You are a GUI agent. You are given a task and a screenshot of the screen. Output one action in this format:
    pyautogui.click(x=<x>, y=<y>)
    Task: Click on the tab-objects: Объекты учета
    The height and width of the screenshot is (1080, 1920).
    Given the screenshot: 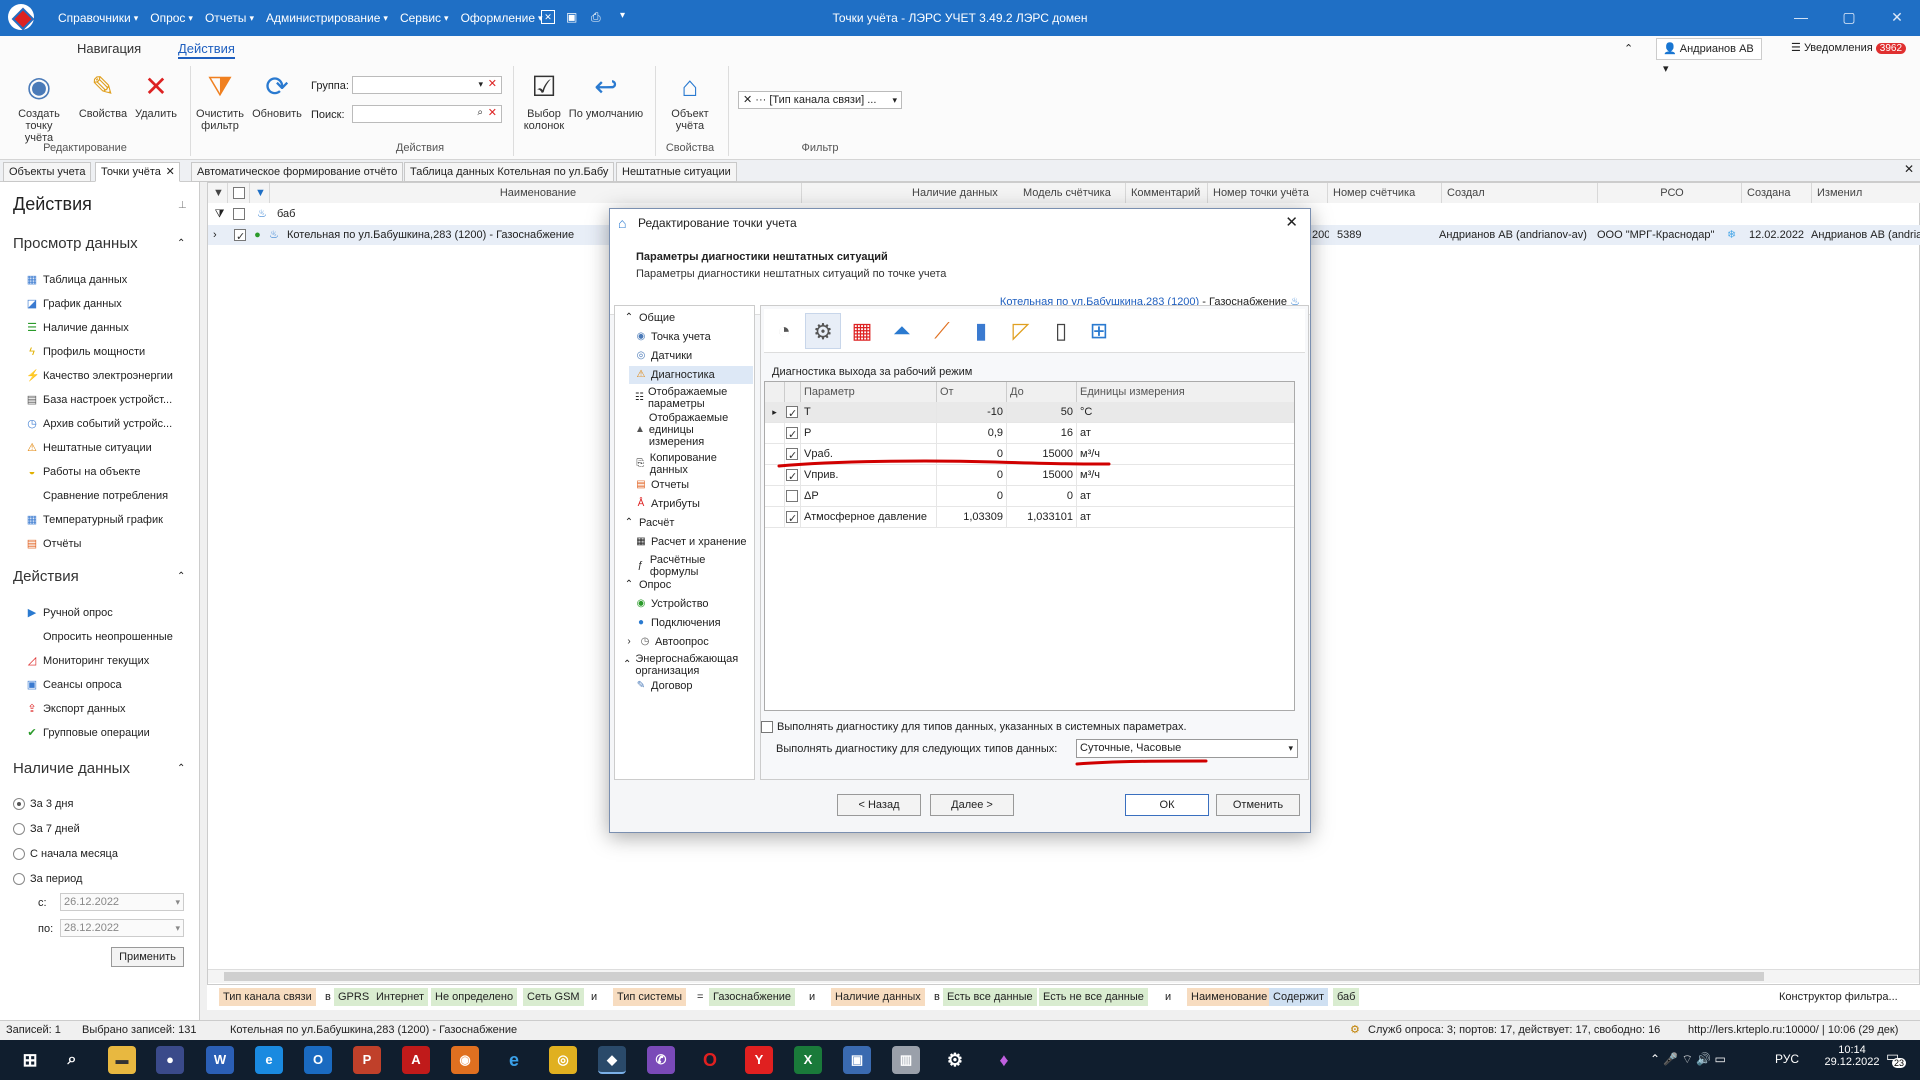 What is the action you would take?
    pyautogui.click(x=47, y=172)
    